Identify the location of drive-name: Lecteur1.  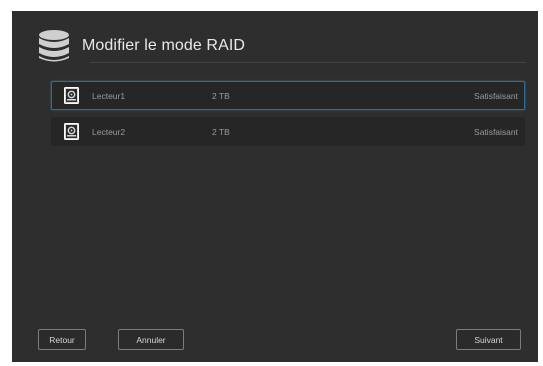
(109, 95).